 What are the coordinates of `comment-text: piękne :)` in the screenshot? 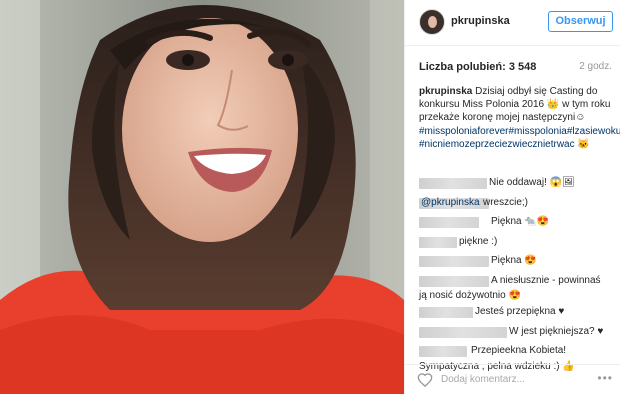 It's located at (478, 241).